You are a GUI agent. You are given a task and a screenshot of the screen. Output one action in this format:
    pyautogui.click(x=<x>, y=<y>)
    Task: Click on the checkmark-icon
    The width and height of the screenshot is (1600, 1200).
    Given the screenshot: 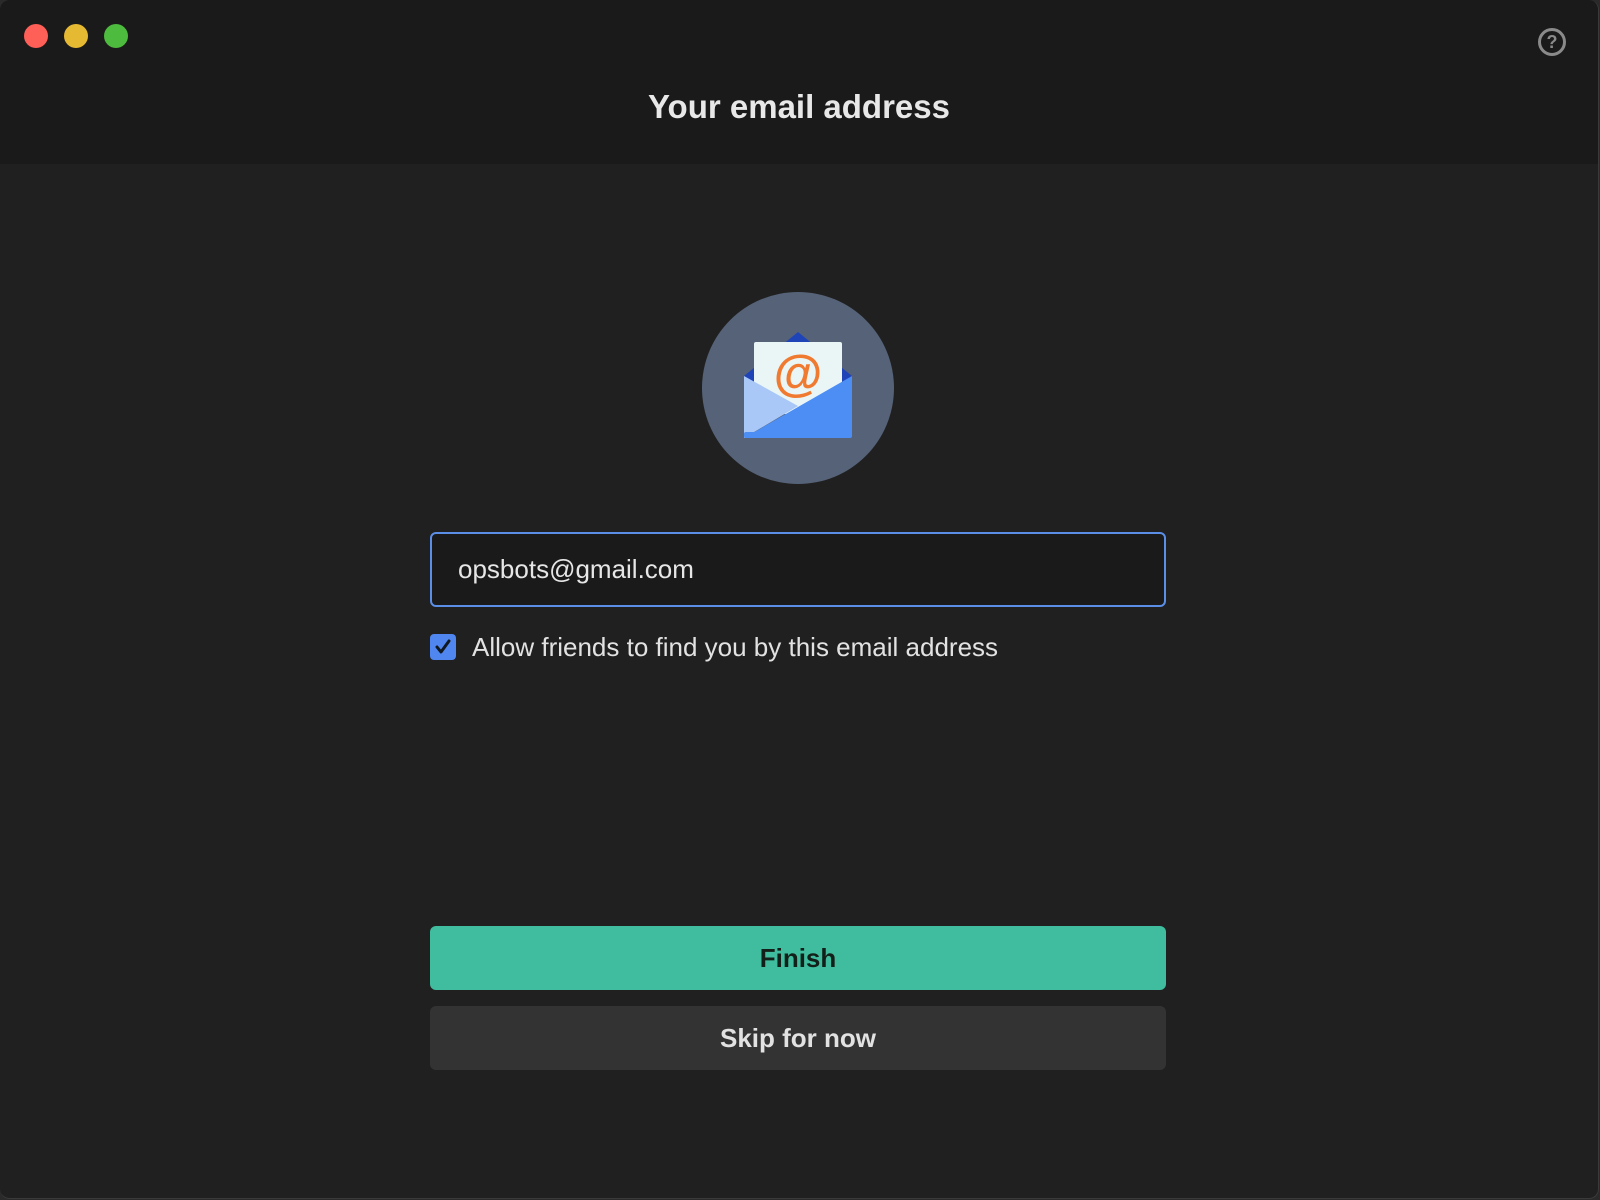 What is the action you would take?
    pyautogui.click(x=443, y=646)
    